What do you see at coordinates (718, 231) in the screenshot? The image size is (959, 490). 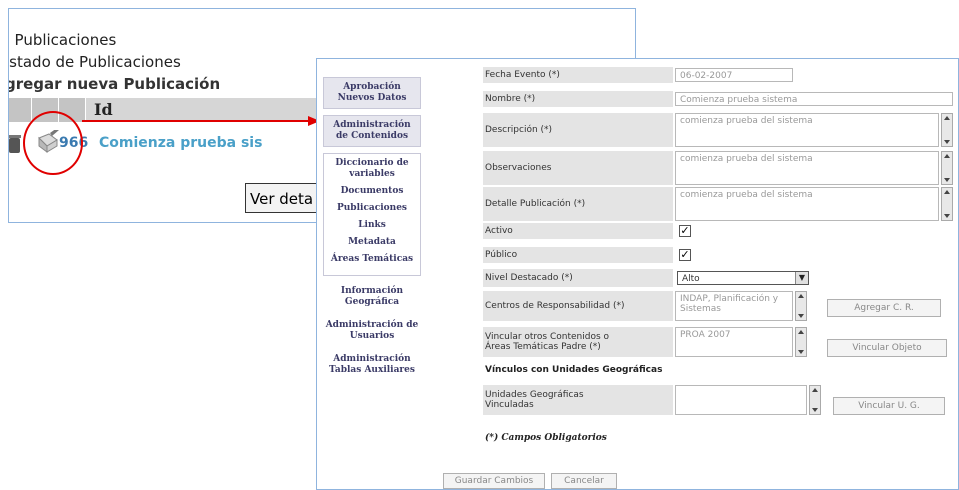 I see `form-row-activo: Activo ✓` at bounding box center [718, 231].